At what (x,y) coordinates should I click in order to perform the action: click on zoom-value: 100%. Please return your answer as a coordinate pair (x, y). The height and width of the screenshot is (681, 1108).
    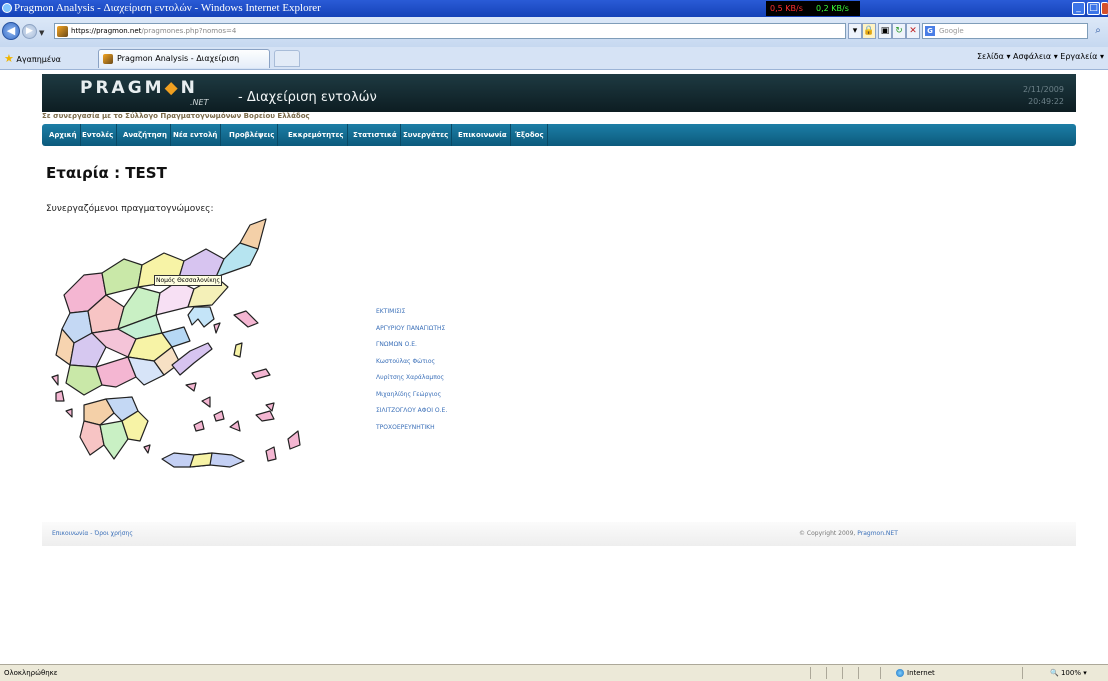
    Looking at the image, I should click on (1070, 673).